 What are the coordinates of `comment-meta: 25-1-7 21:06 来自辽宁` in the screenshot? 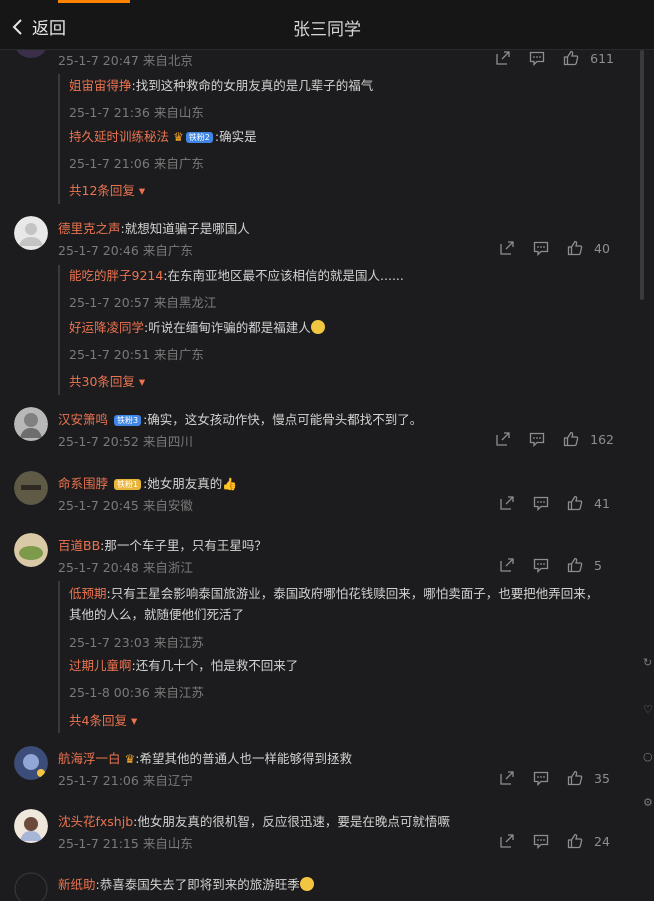 It's located at (125, 780).